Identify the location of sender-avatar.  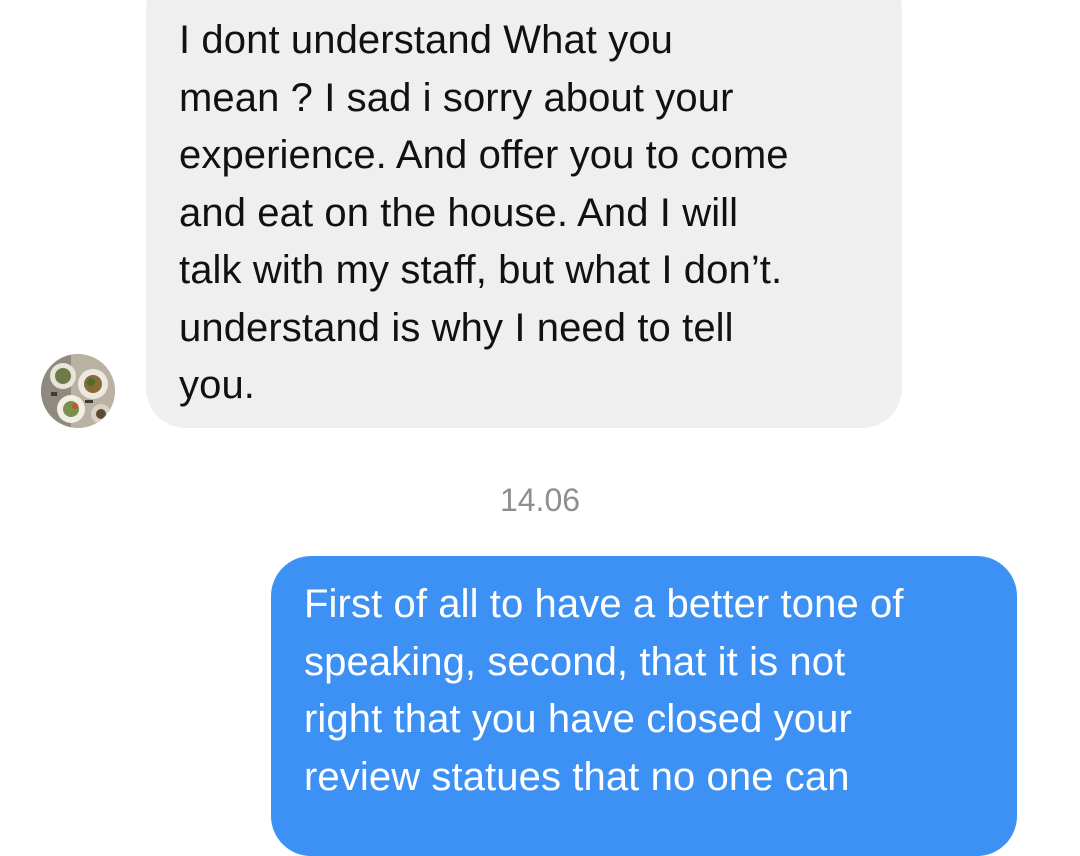
(78, 391).